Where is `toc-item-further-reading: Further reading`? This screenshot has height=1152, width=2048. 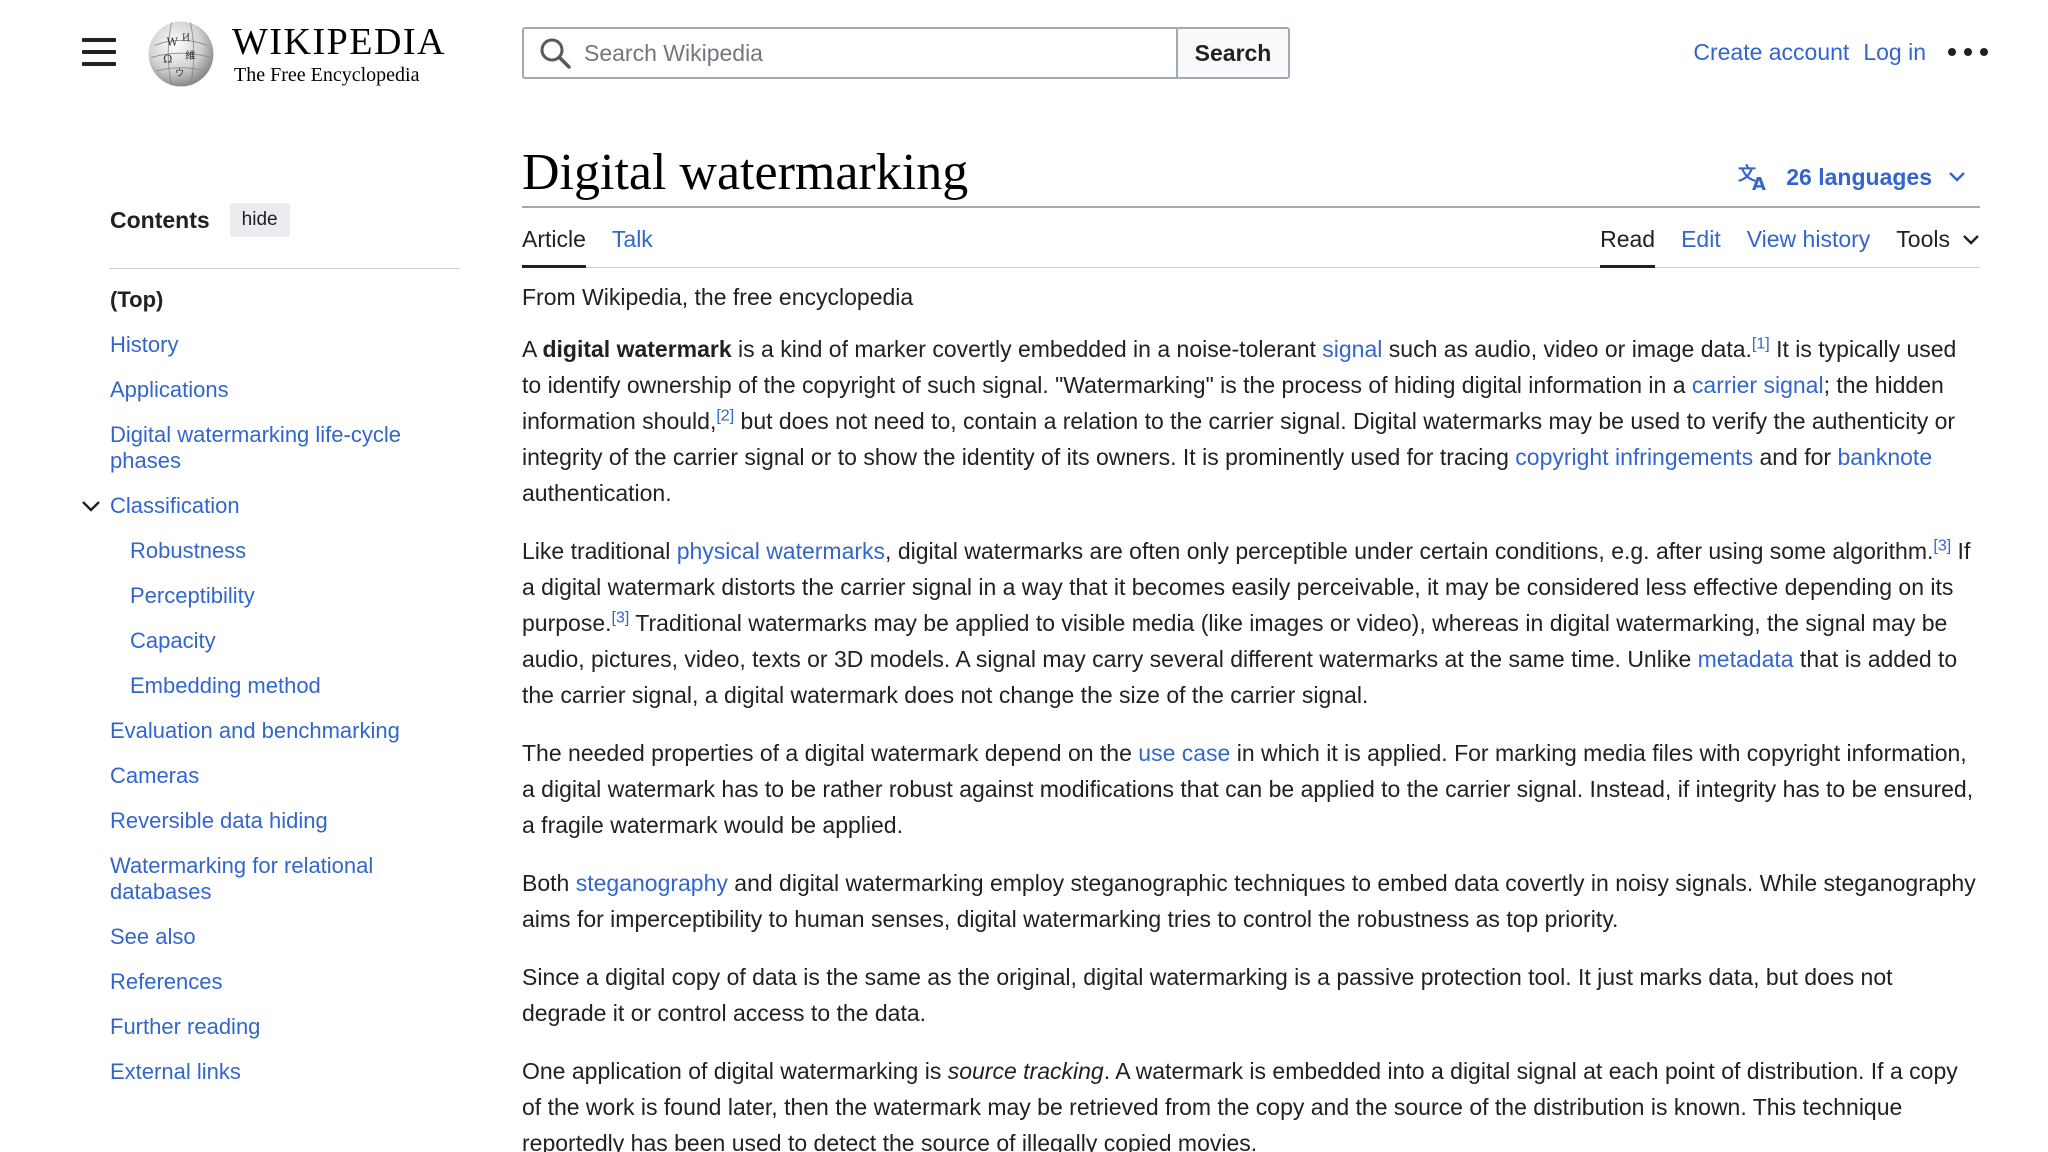
toc-item-further-reading: Further reading is located at coordinates (285, 1027).